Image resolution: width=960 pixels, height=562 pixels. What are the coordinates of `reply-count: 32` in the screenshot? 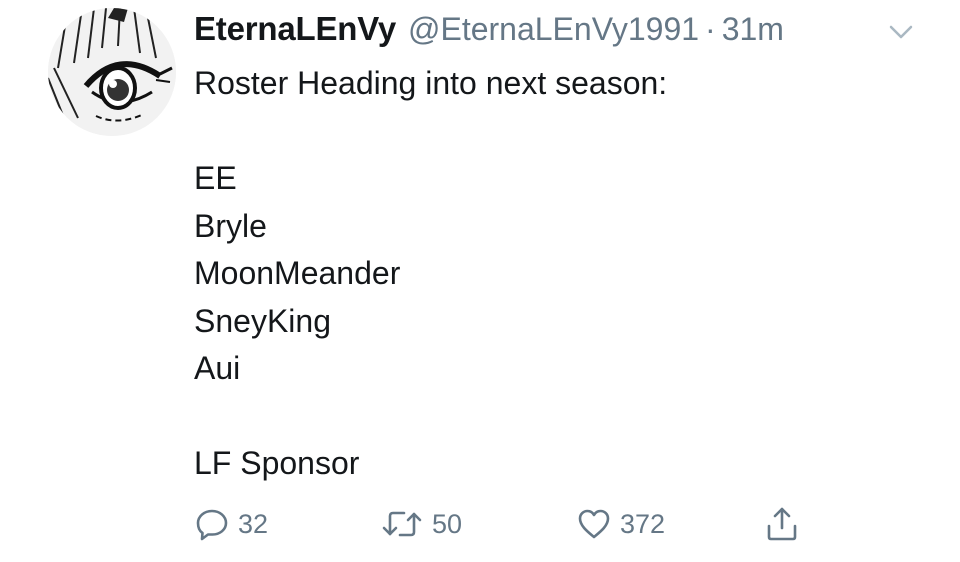 It's located at (253, 523).